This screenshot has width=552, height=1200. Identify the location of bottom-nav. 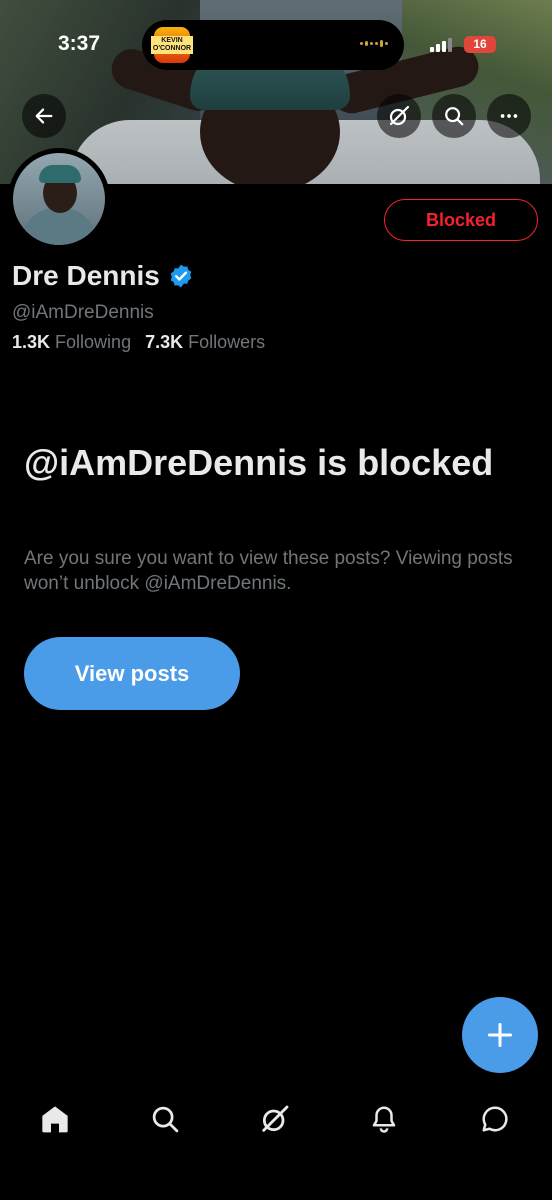
(276, 1119).